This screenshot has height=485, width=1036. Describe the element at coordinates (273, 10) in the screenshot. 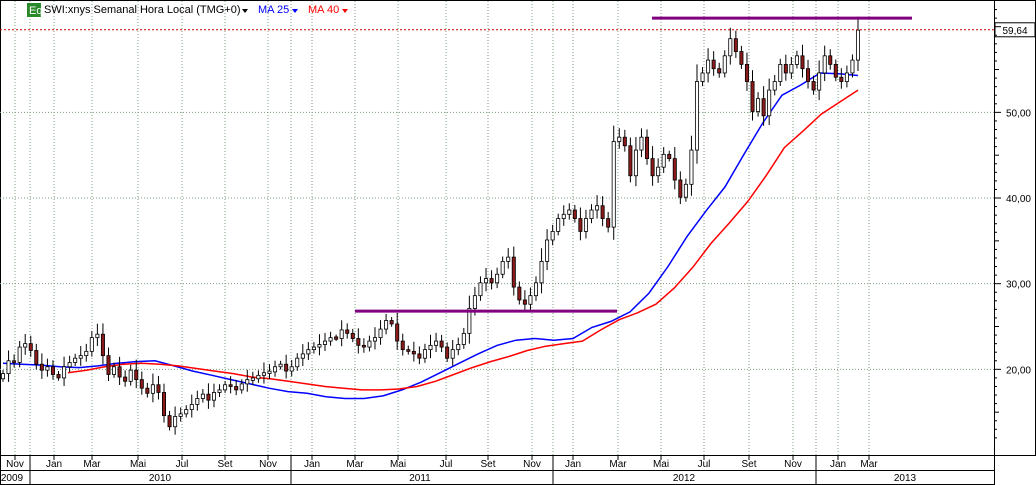

I see `ma25-legend: MA 25` at that location.